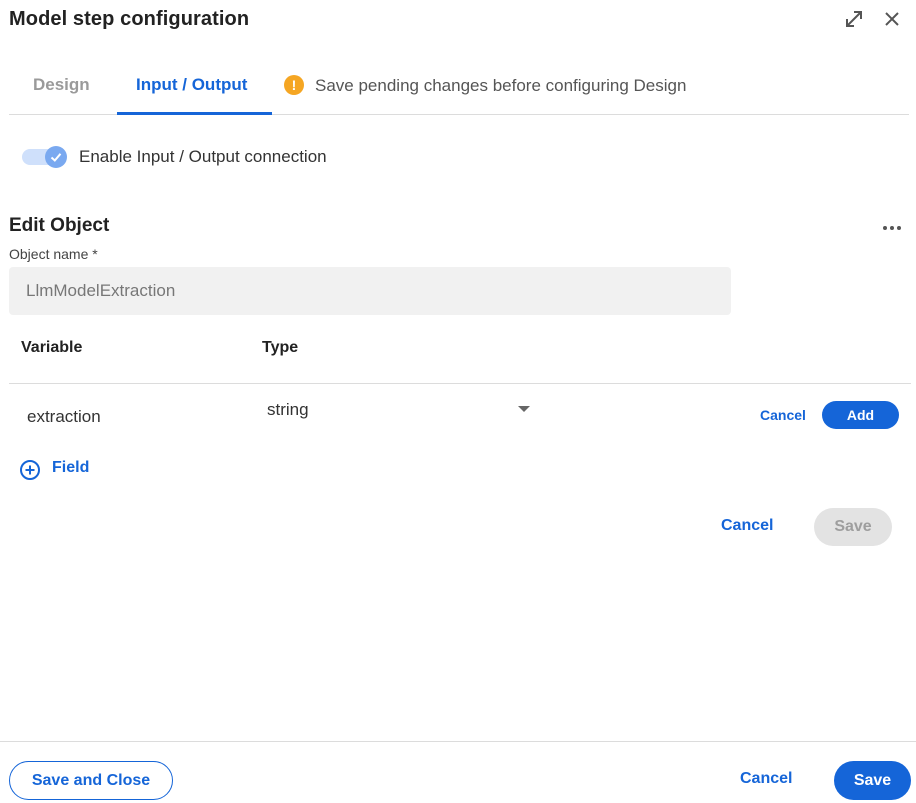 This screenshot has width=916, height=803. I want to click on object-save-button: Save, so click(853, 527).